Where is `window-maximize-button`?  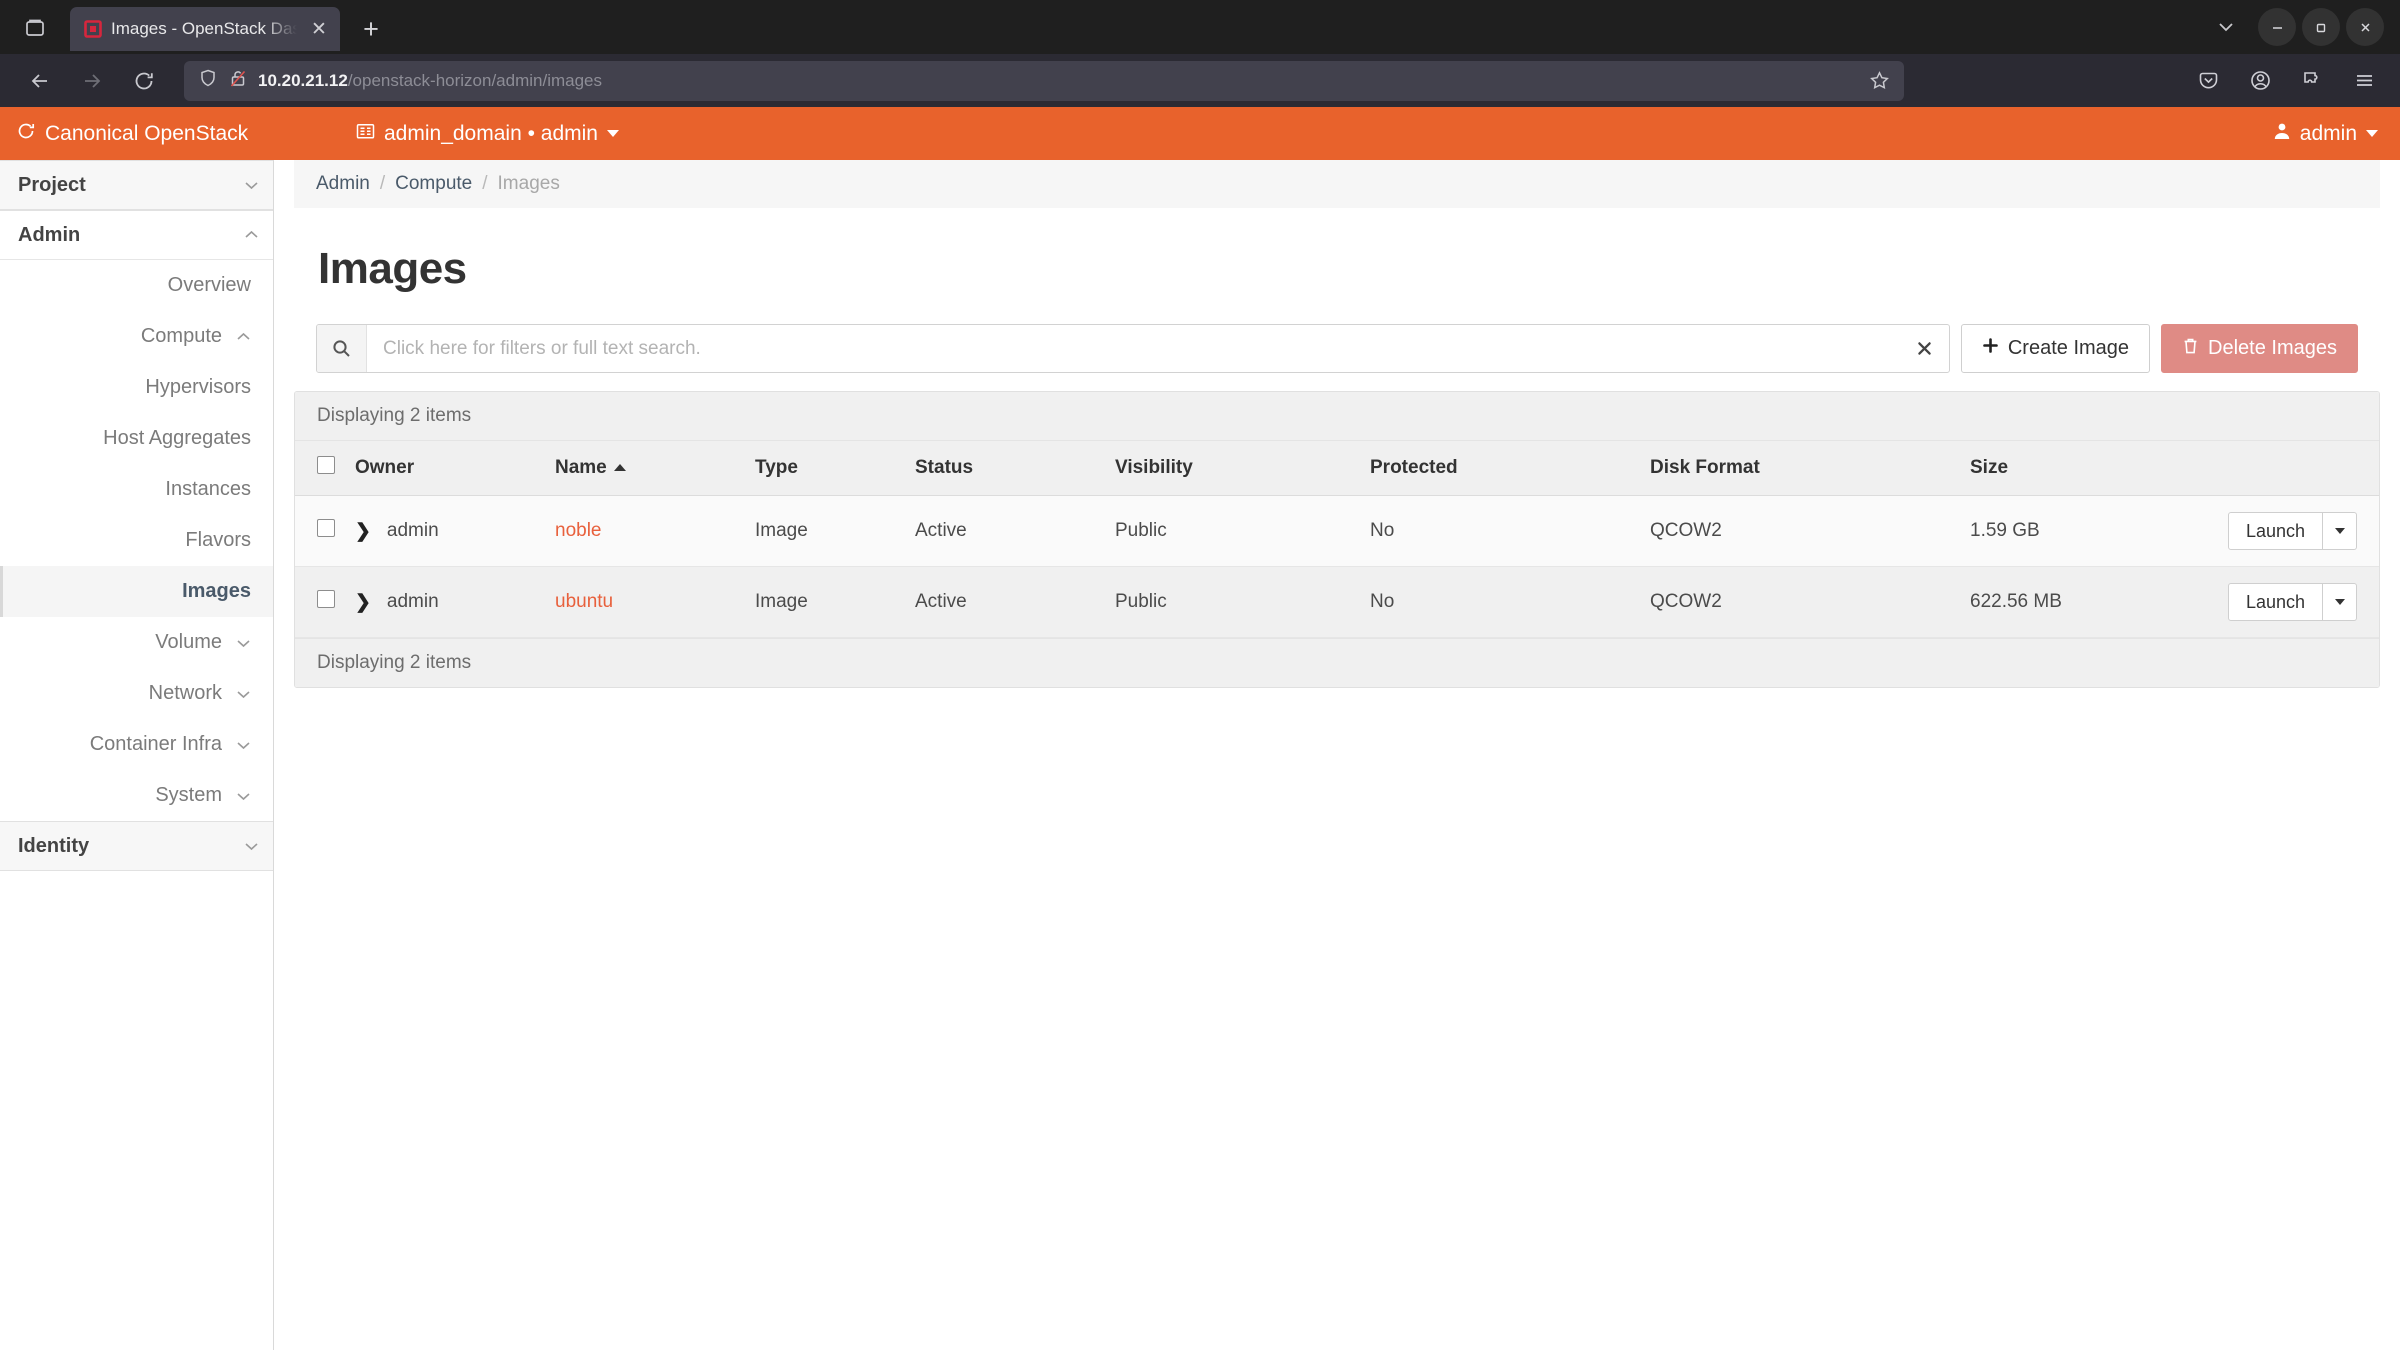
window-maximize-button is located at coordinates (2321, 27).